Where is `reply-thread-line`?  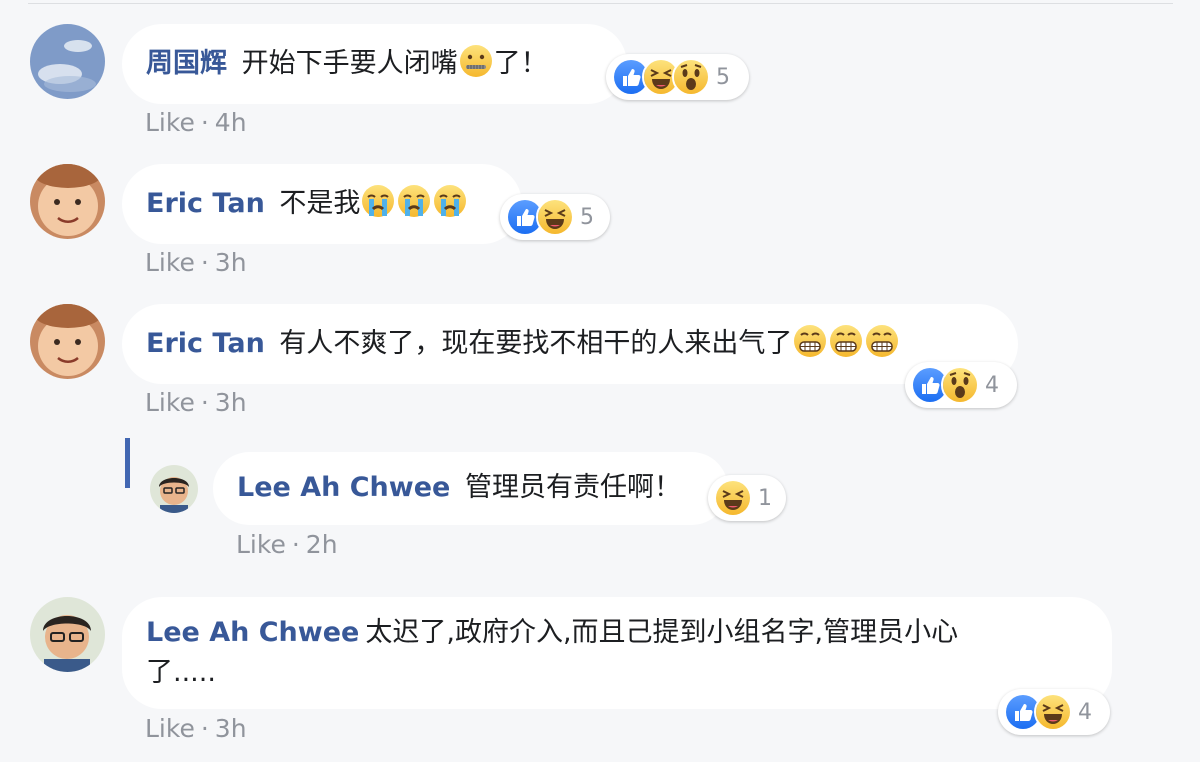 reply-thread-line is located at coordinates (127, 463).